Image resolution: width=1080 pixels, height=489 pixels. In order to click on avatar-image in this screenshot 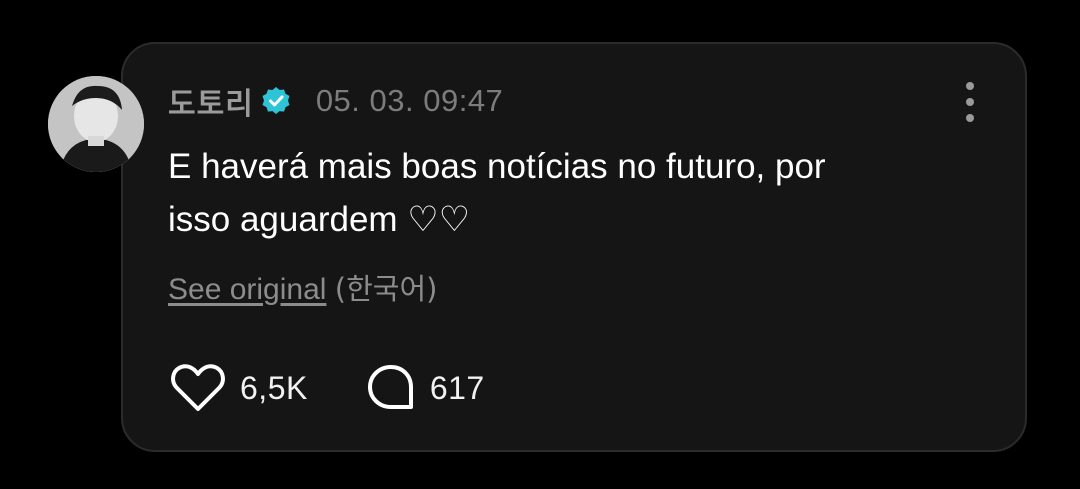, I will do `click(96, 124)`.